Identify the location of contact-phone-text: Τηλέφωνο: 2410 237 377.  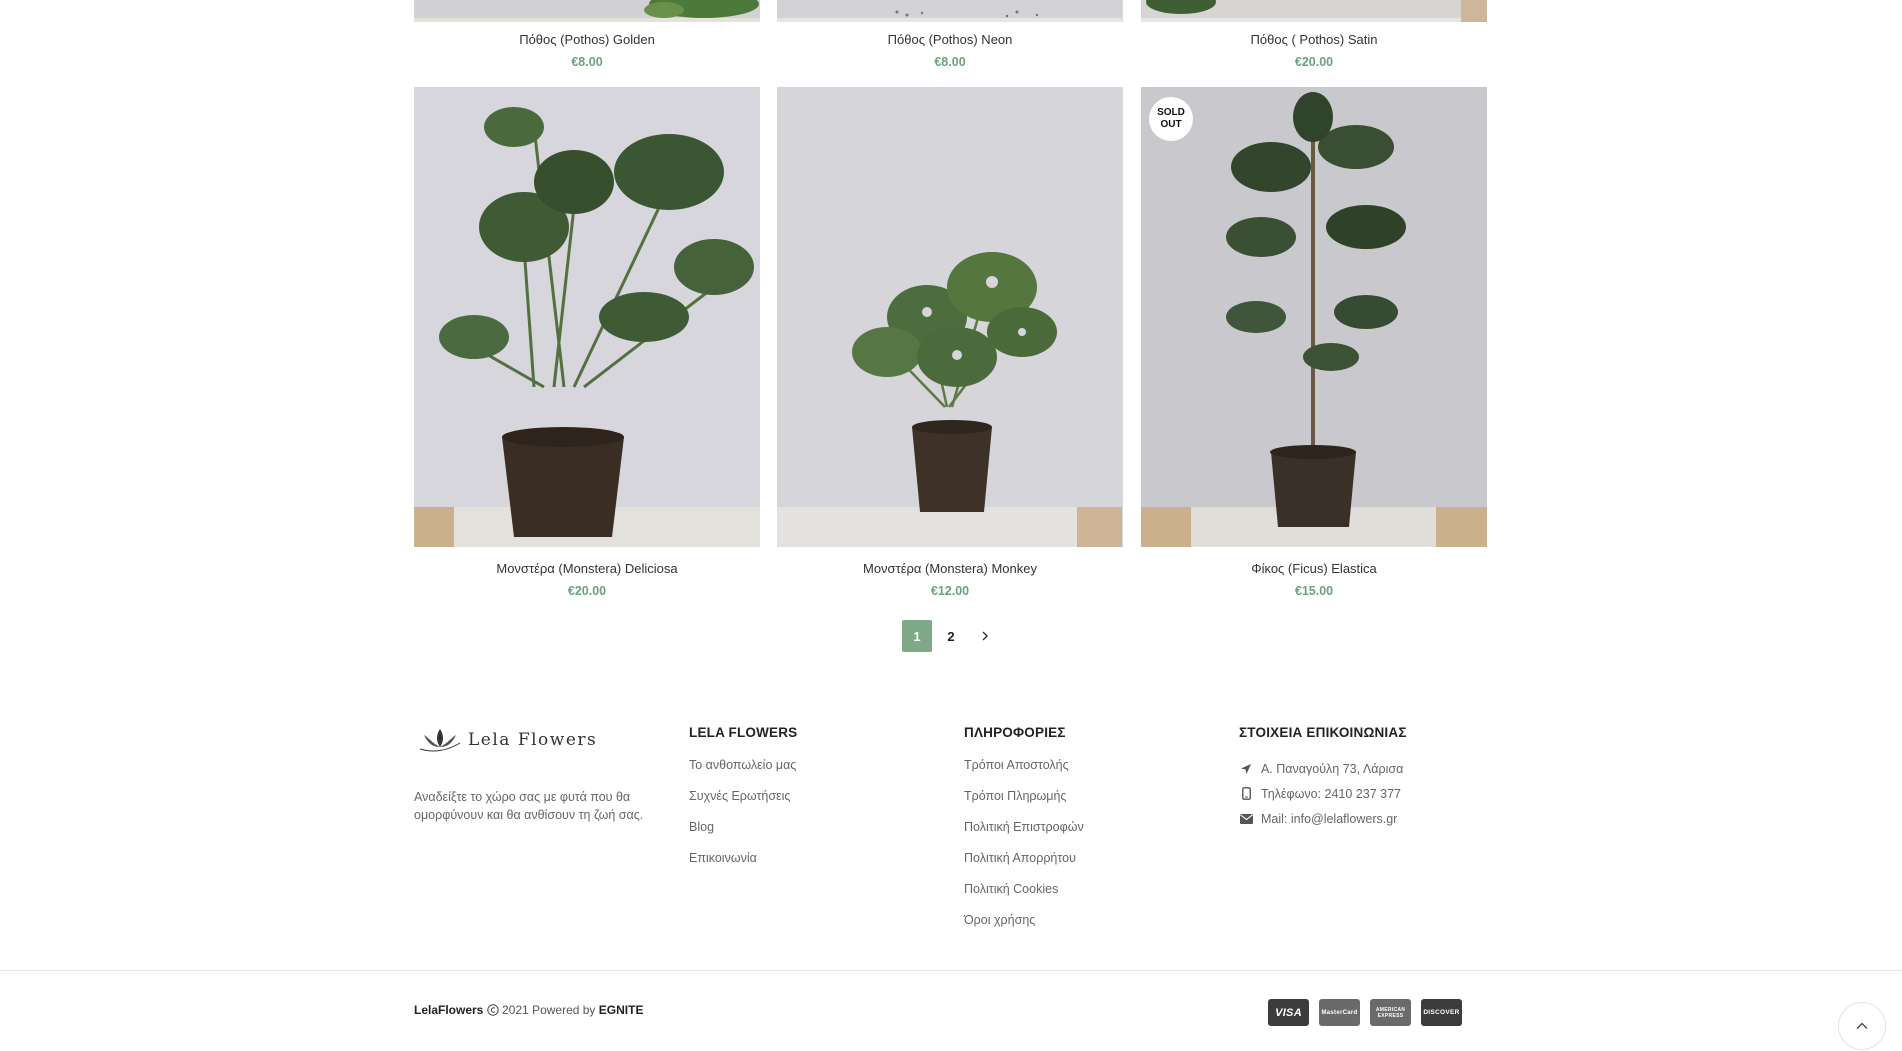
(1331, 794).